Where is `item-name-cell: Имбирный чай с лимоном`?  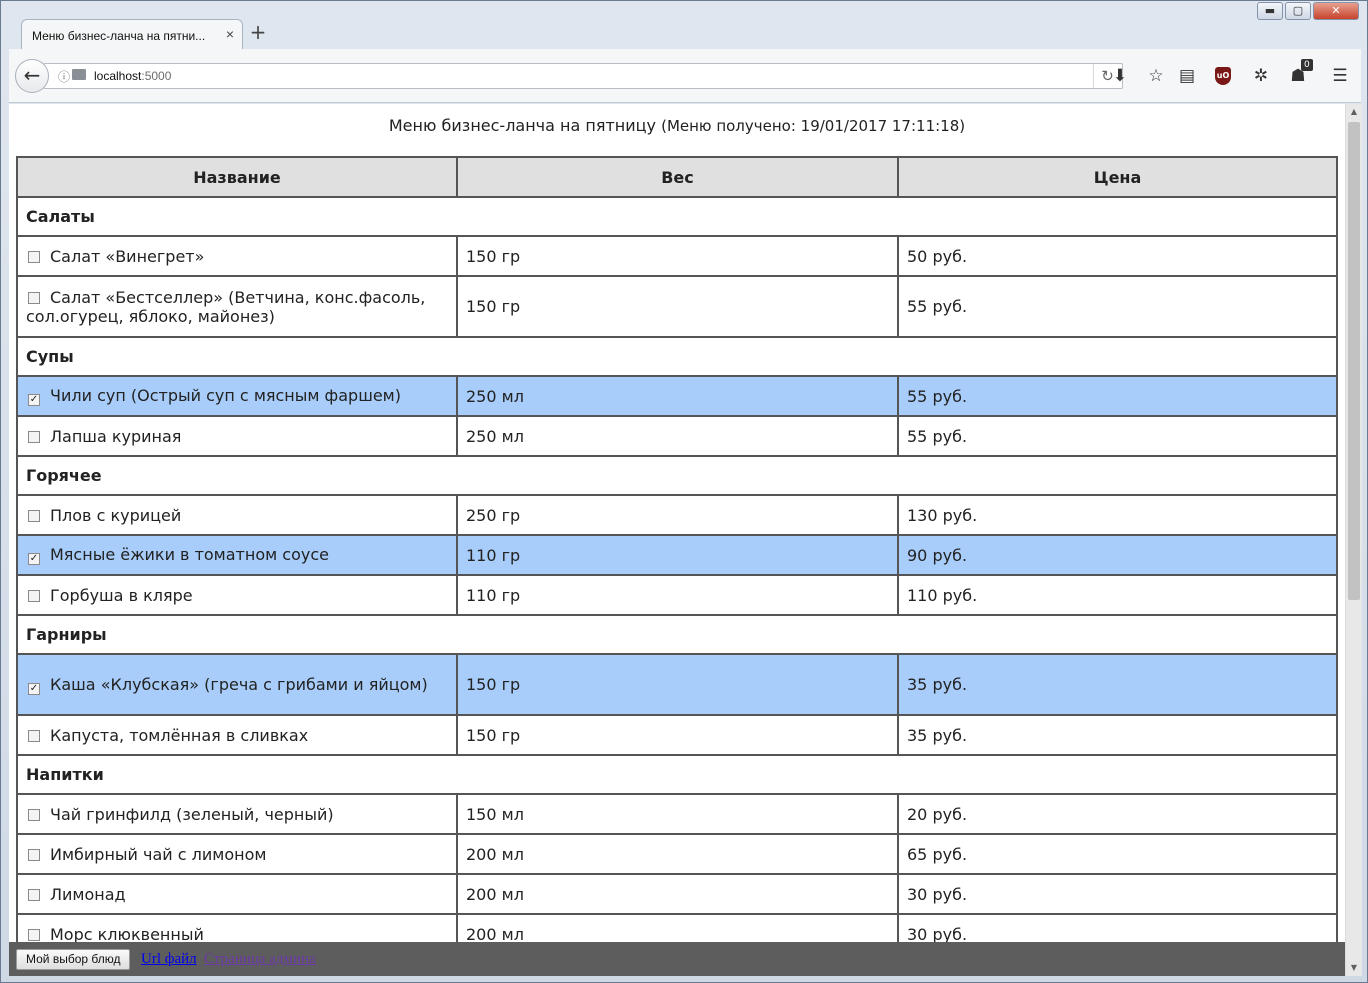 item-name-cell: Имбирный чай с лимоном is located at coordinates (237, 854).